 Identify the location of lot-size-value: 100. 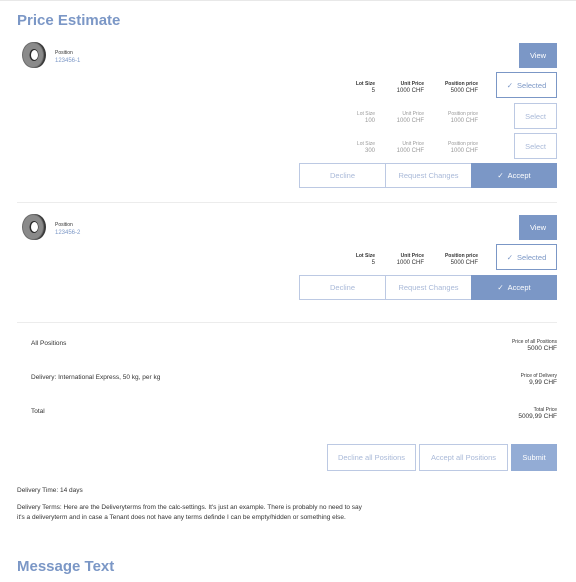
(369, 121).